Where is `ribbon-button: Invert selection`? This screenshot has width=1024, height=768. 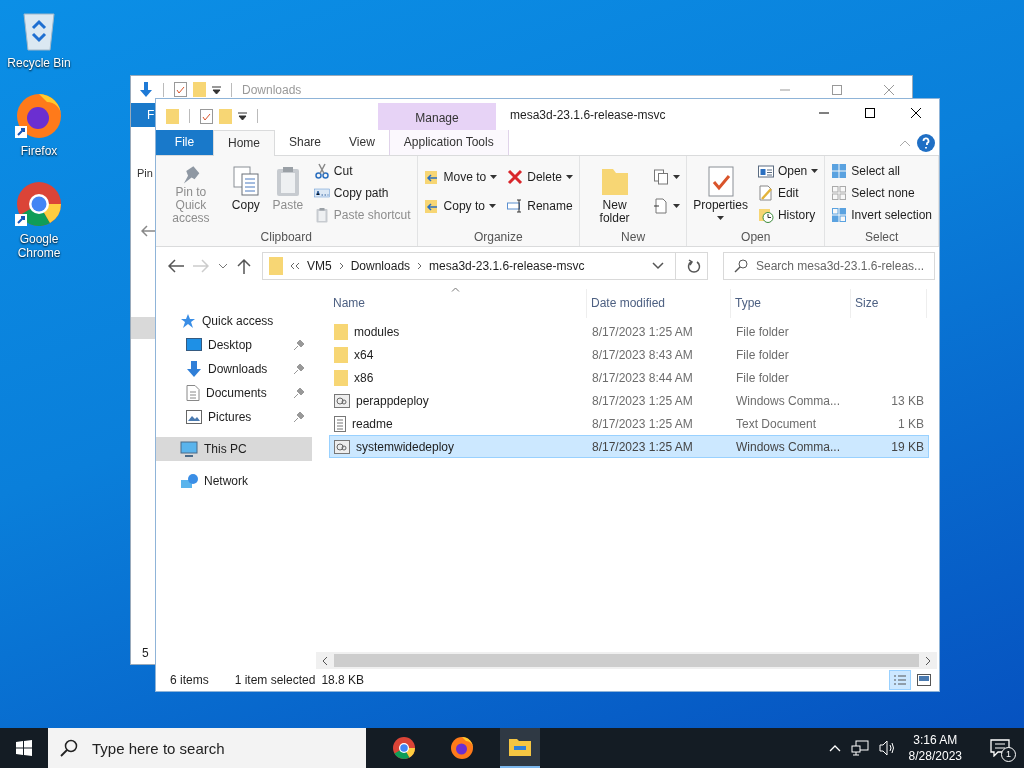
ribbon-button: Invert selection is located at coordinates (881, 215).